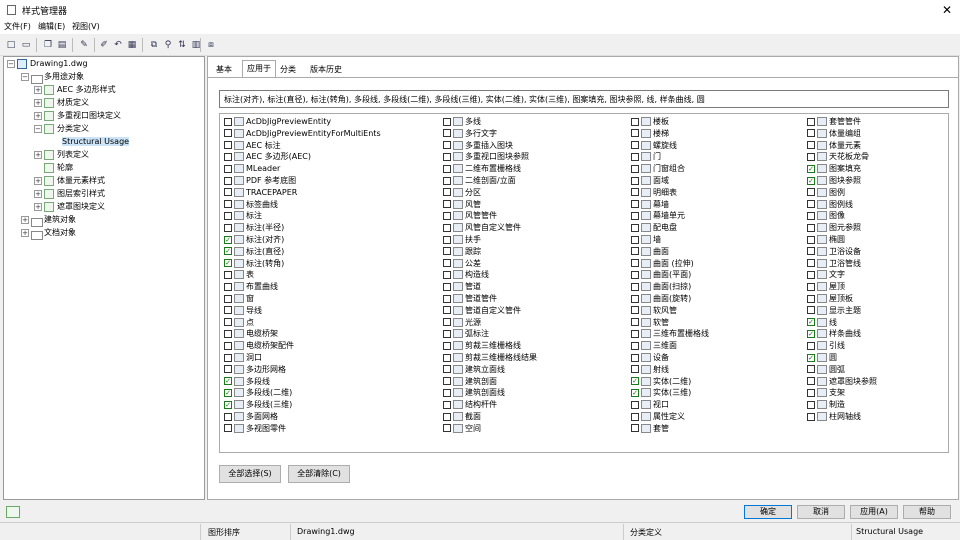 The image size is (960, 540). Describe the element at coordinates (661, 382) in the screenshot. I see `object-type-item: ✓ 实体(二维)` at that location.